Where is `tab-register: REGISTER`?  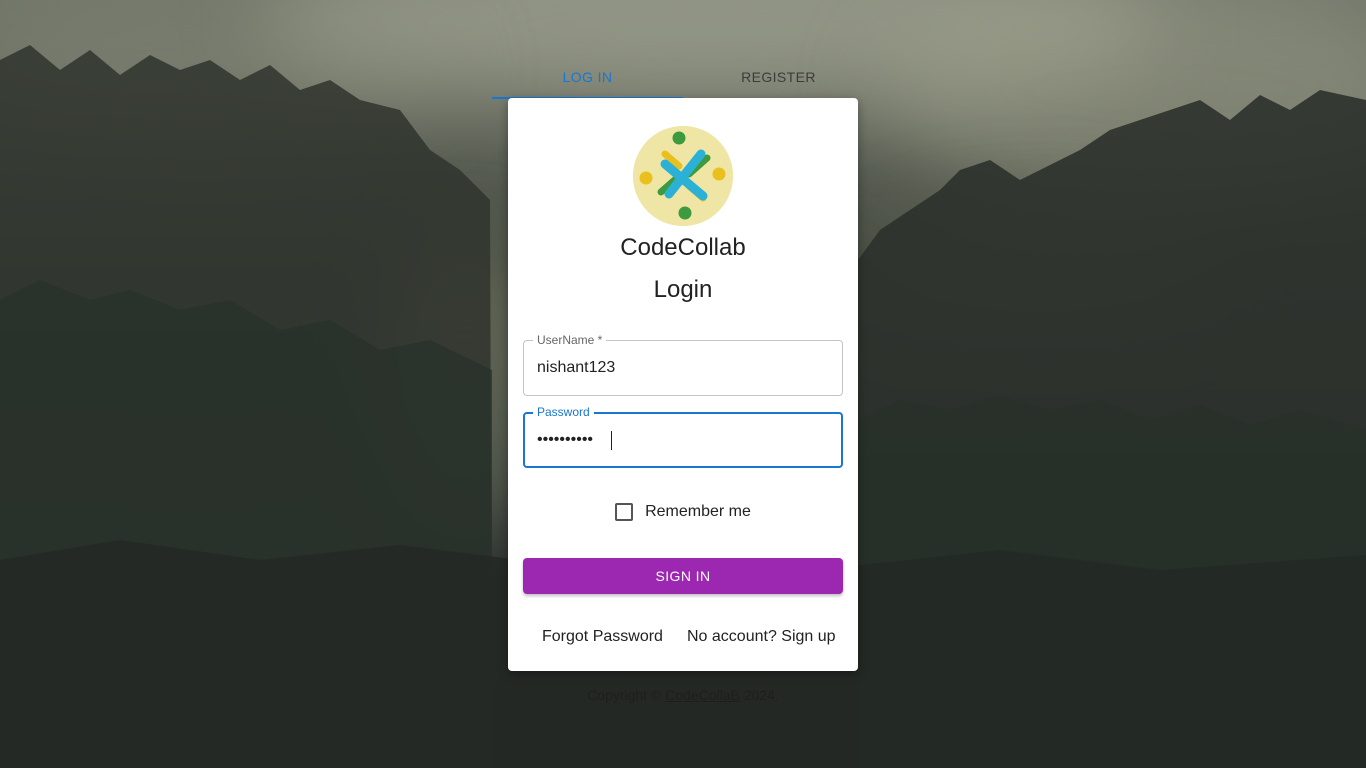
tab-register: REGISTER is located at coordinates (778, 76).